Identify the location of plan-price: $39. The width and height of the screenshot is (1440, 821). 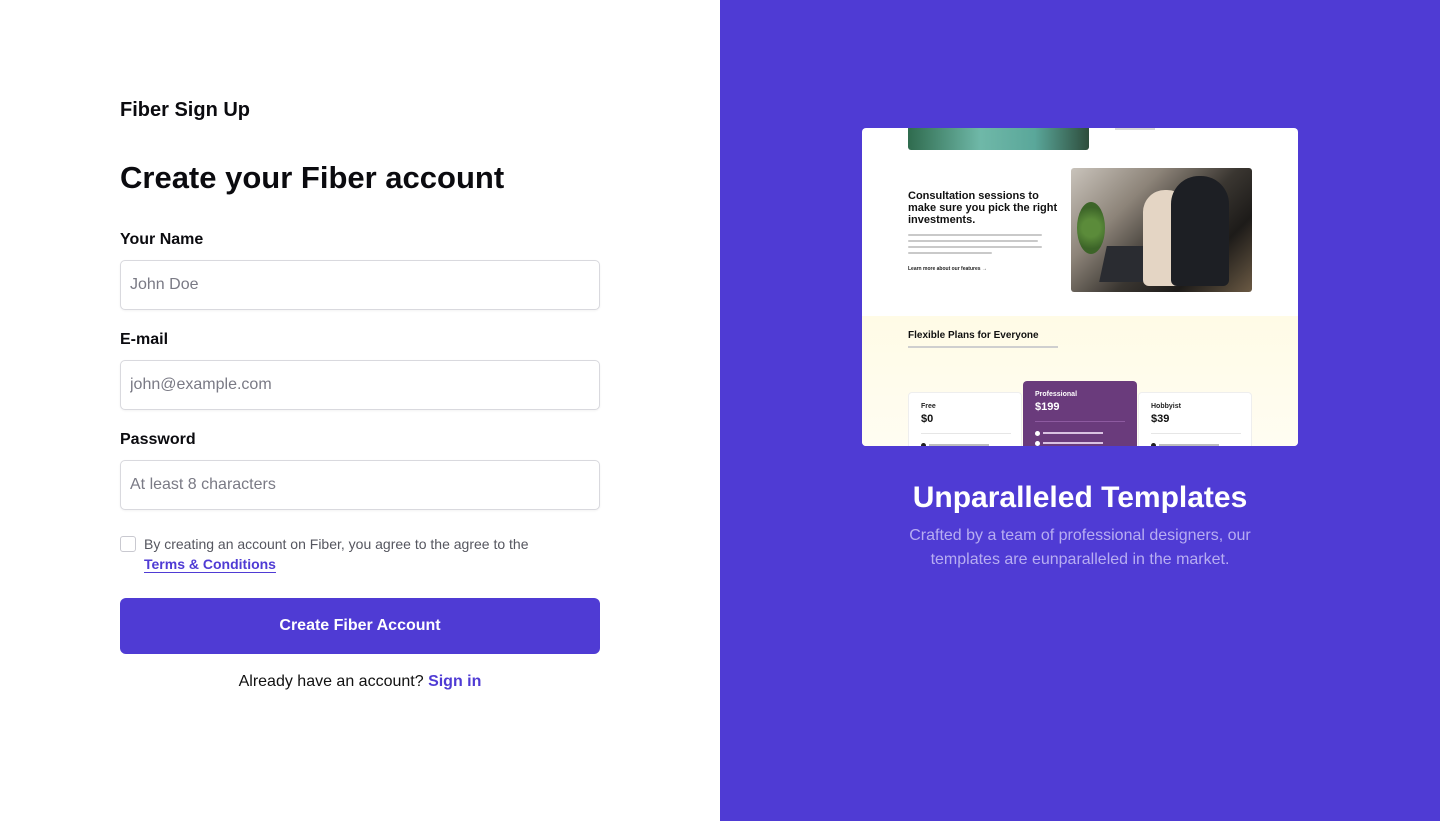
(1160, 419).